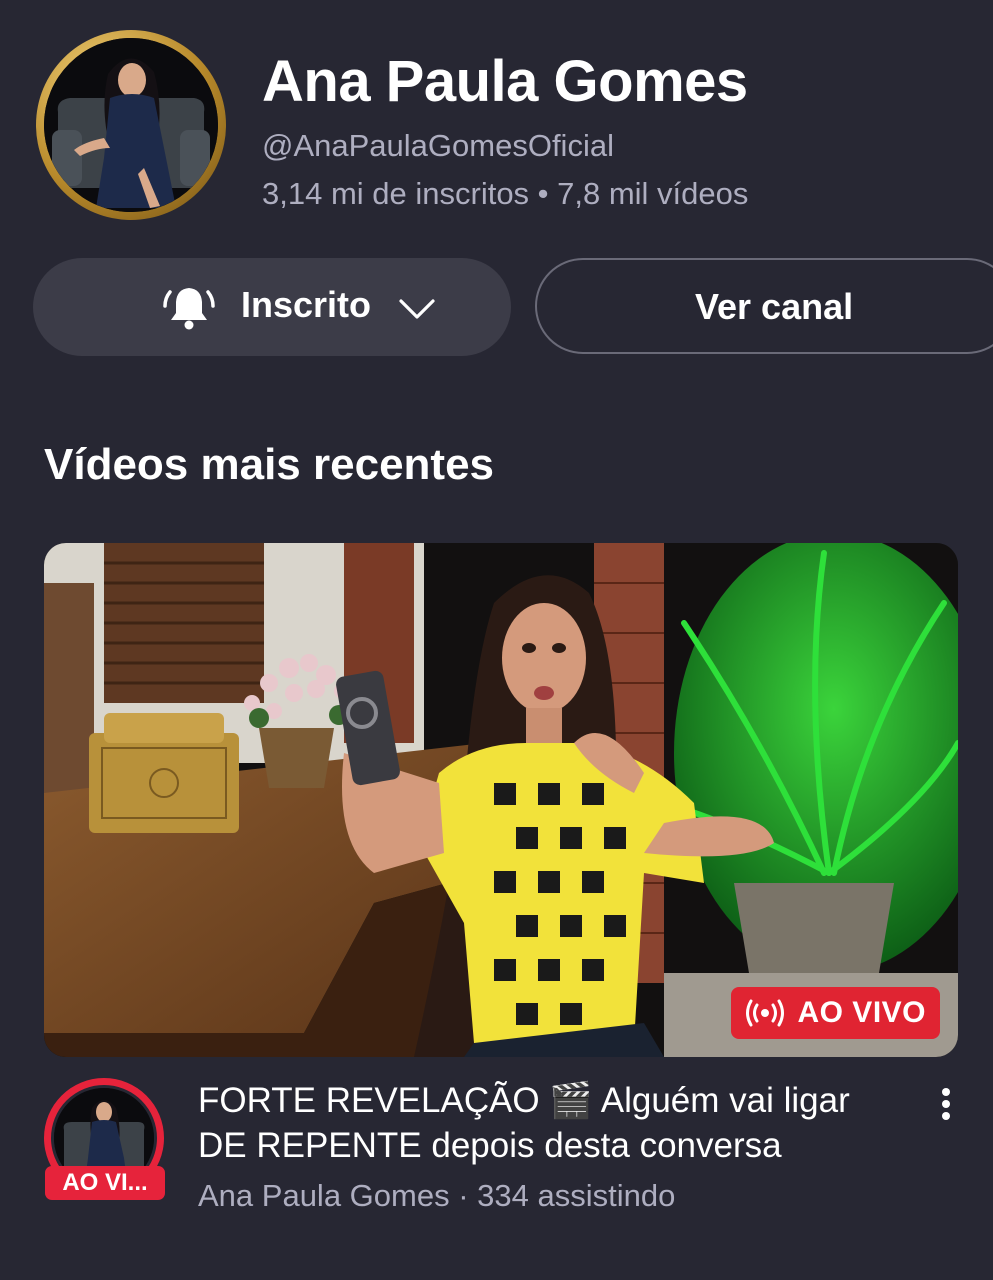 Image resolution: width=993 pixels, height=1280 pixels. Describe the element at coordinates (505, 193) in the screenshot. I see `channel-stats: 3,14 mi de inscritos • 7,8 mil vídeos` at that location.